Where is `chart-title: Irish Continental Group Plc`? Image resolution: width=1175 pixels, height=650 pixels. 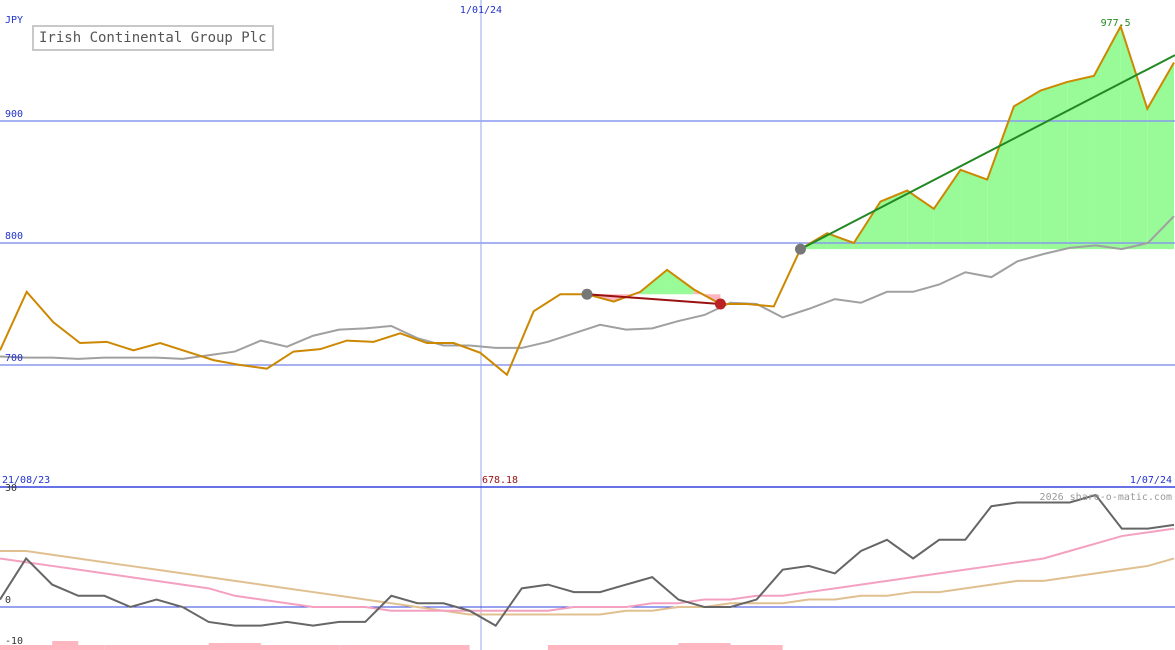
chart-title: Irish Continental Group Plc is located at coordinates (153, 38).